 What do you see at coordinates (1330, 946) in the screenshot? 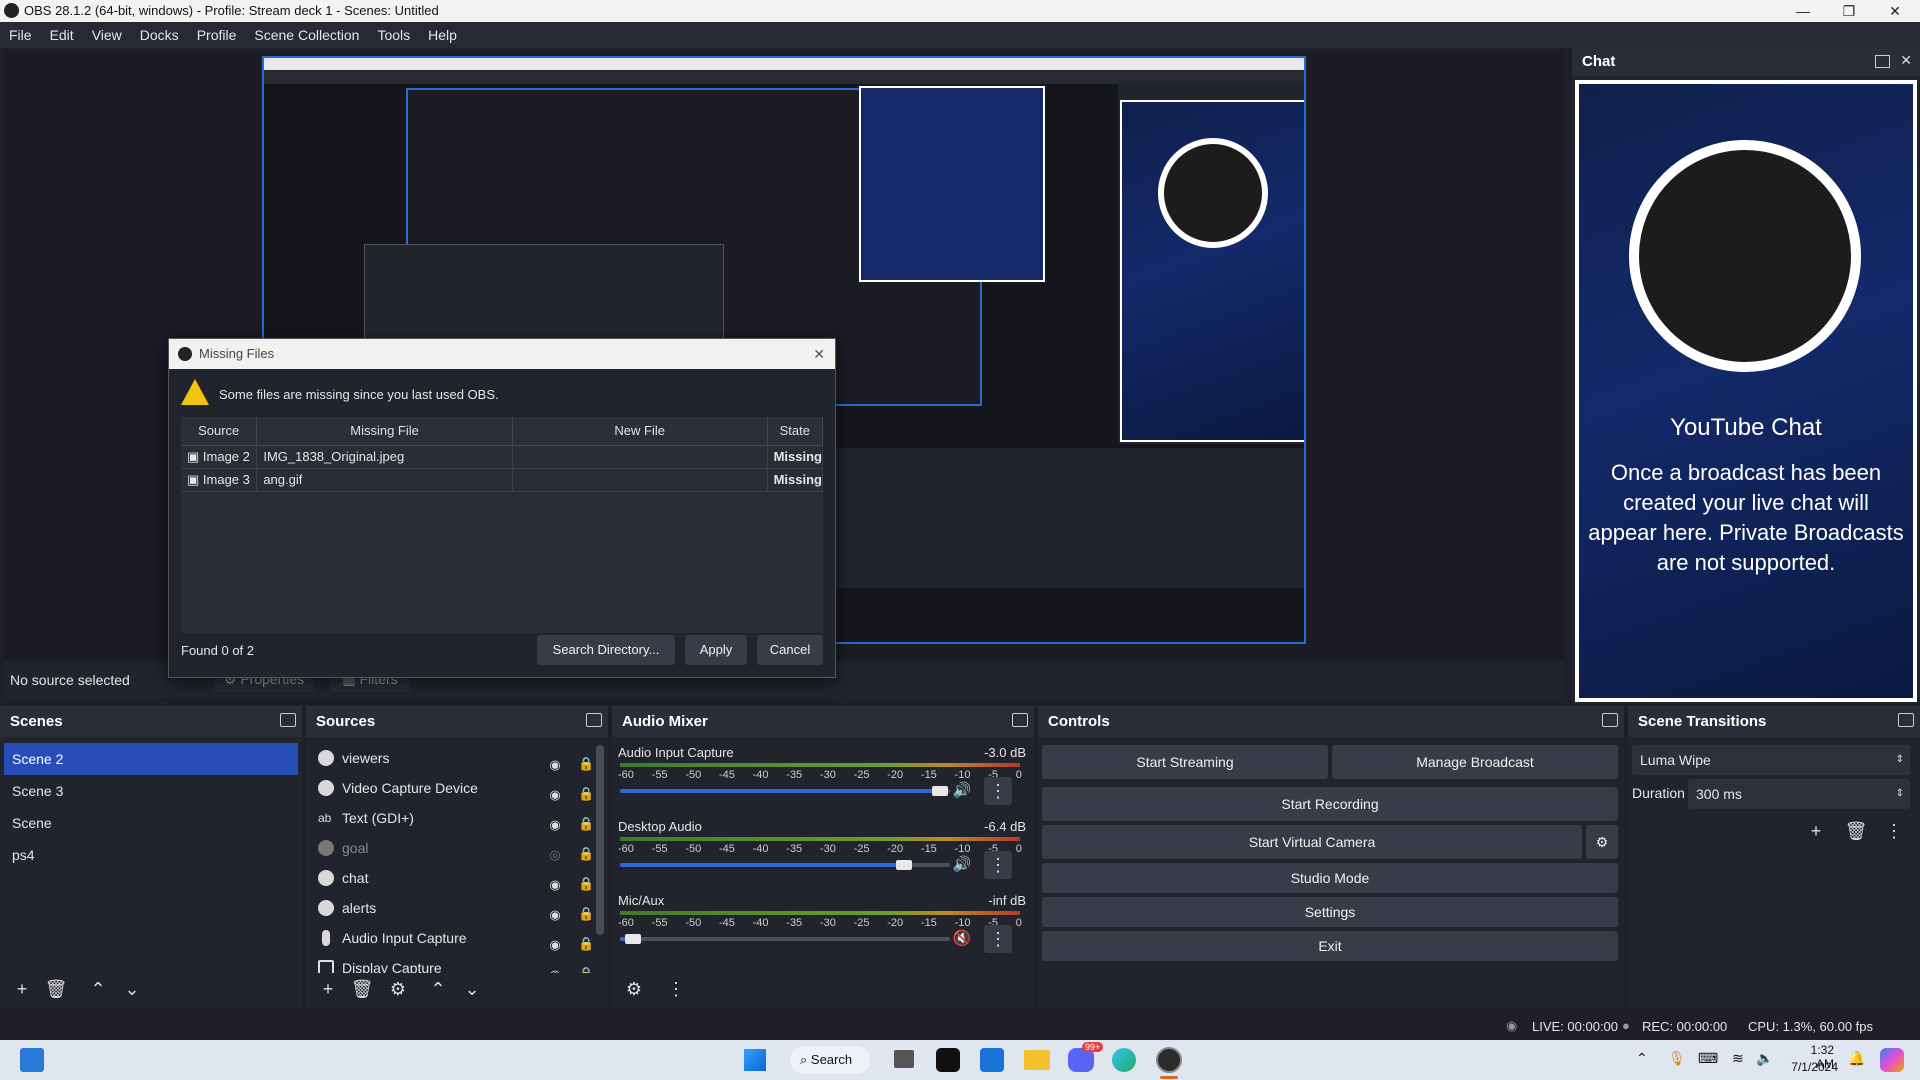
I see `exit-button: Exit` at bounding box center [1330, 946].